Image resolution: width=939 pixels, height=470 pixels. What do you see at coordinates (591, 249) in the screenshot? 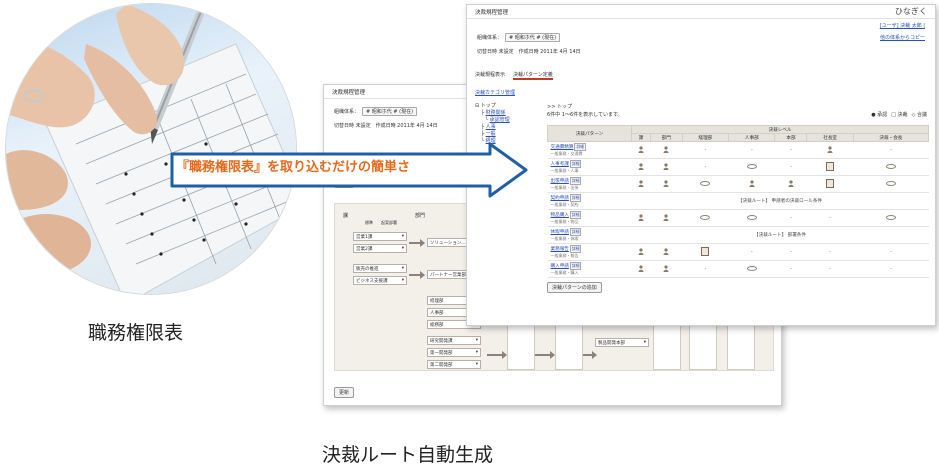
I see `pattern-name: 業務報告 詳細` at bounding box center [591, 249].